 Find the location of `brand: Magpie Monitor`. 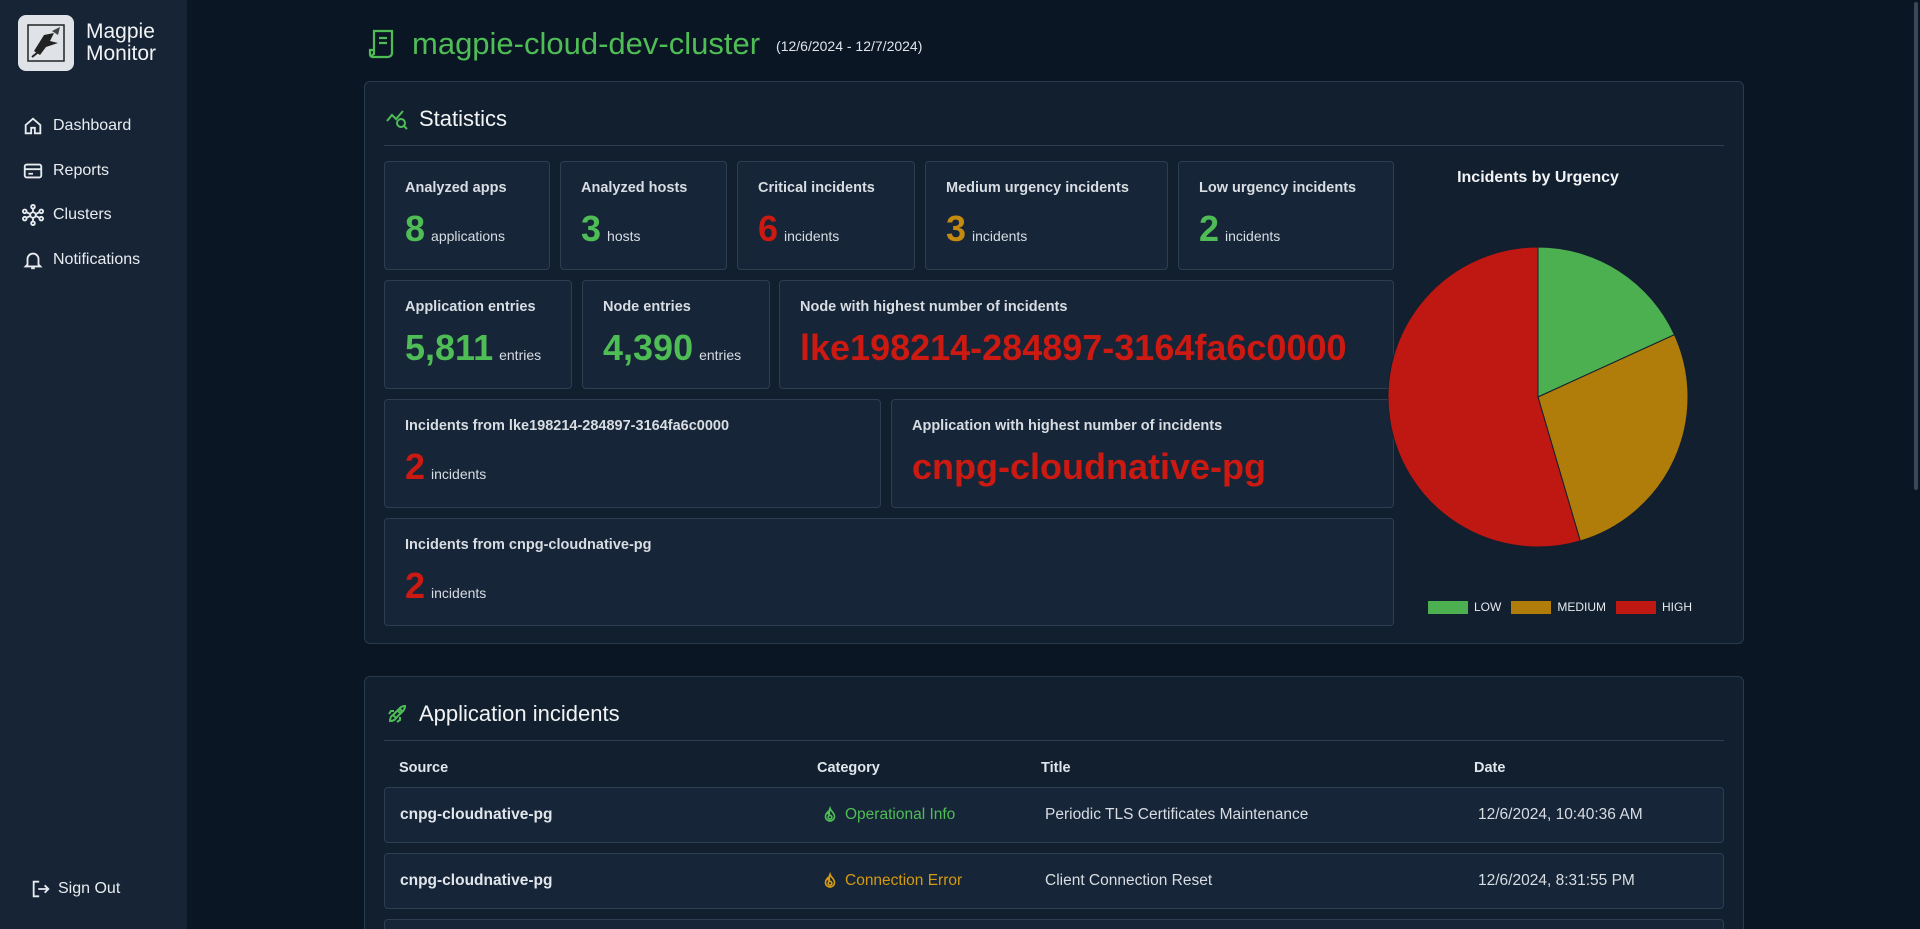

brand: Magpie Monitor is located at coordinates (87, 43).